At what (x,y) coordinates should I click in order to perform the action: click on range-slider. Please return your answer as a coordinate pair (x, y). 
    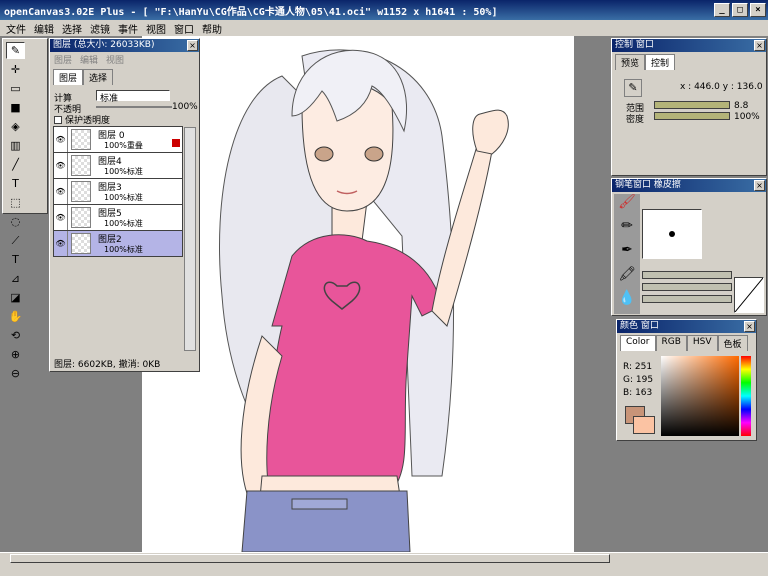
    Looking at the image, I should click on (692, 105).